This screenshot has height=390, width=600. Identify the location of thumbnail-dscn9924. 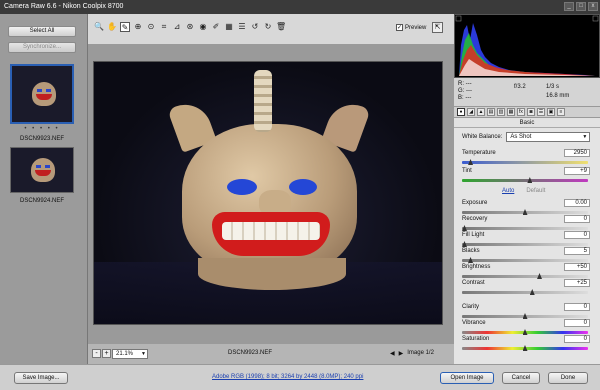
(42, 170).